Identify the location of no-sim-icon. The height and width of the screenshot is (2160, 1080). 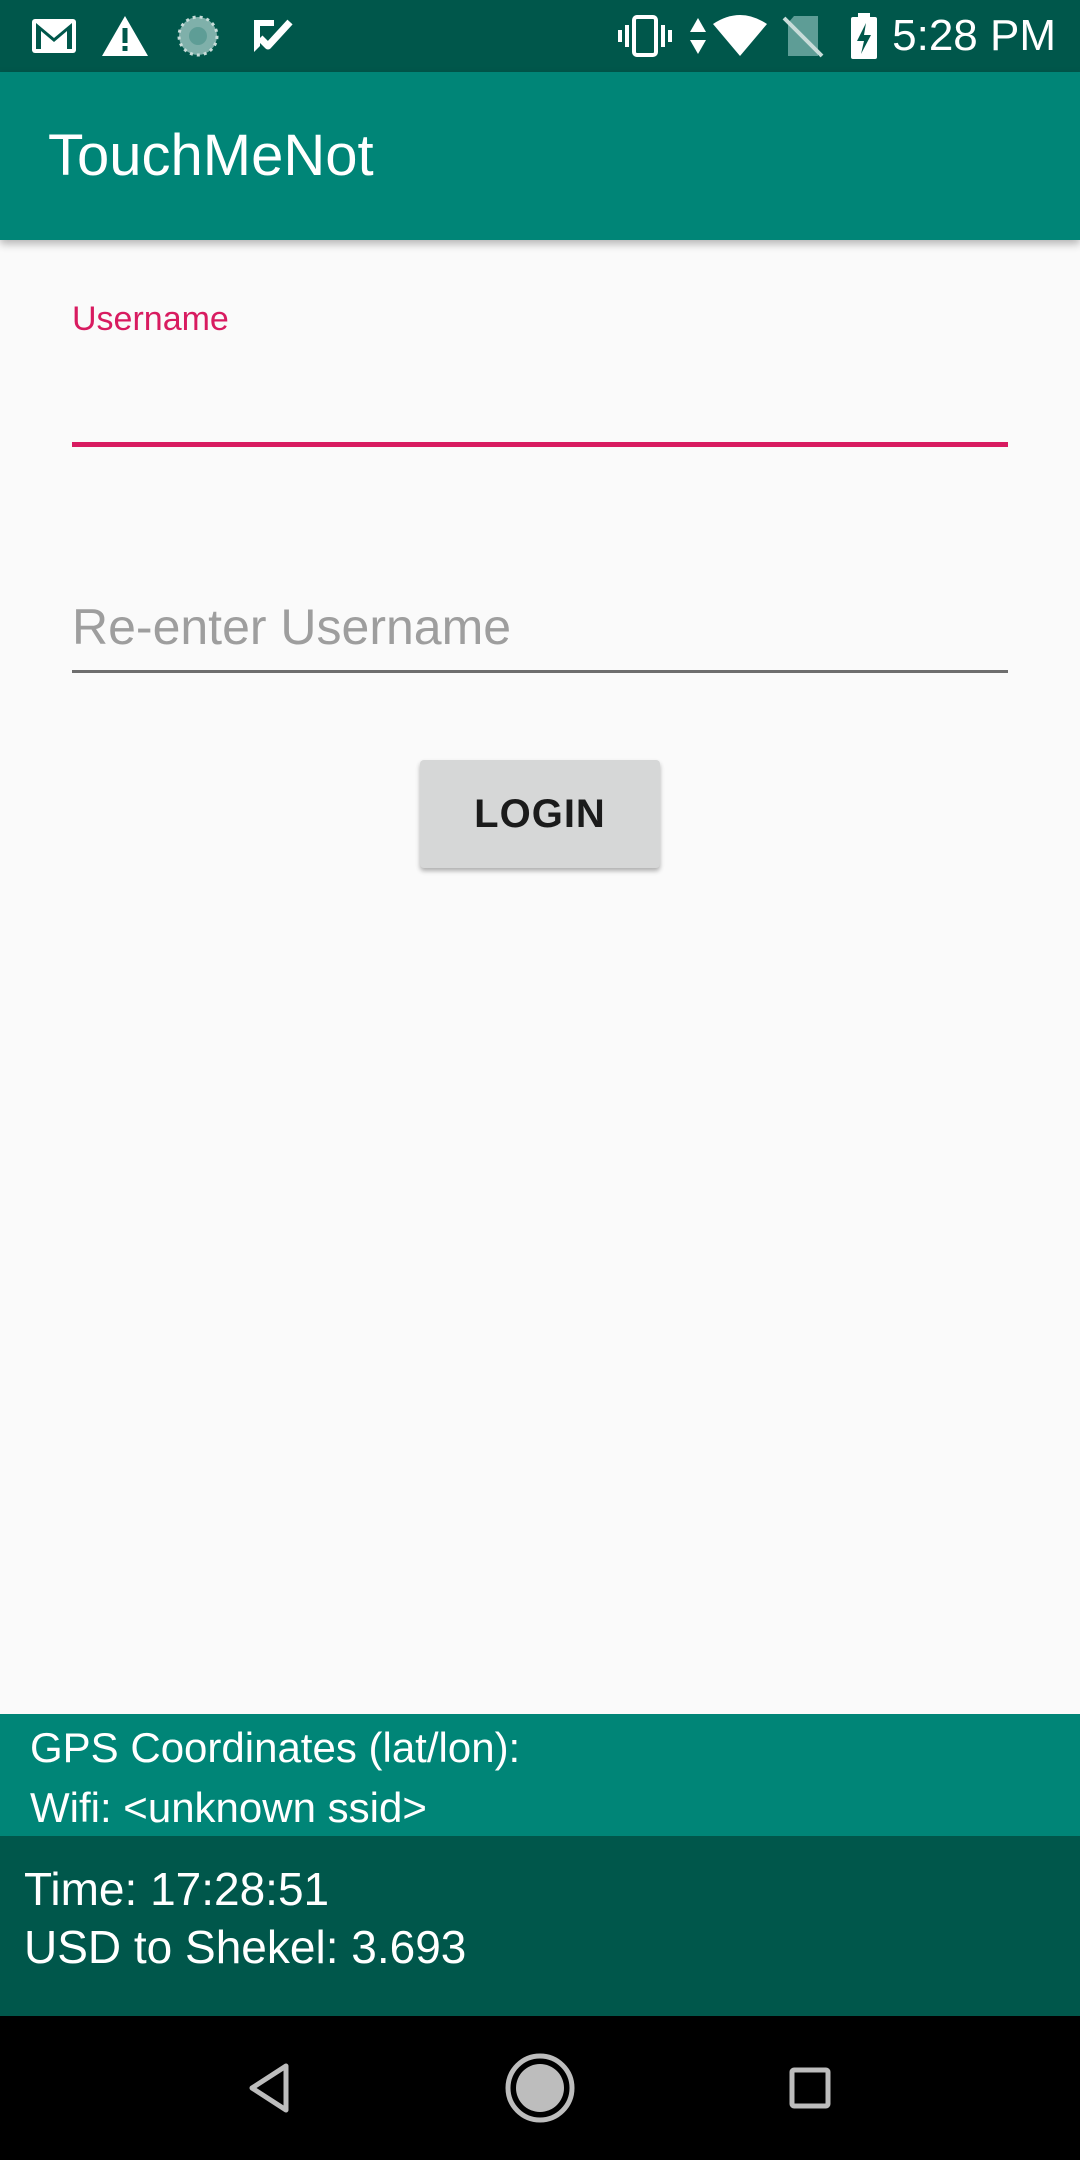
(803, 36).